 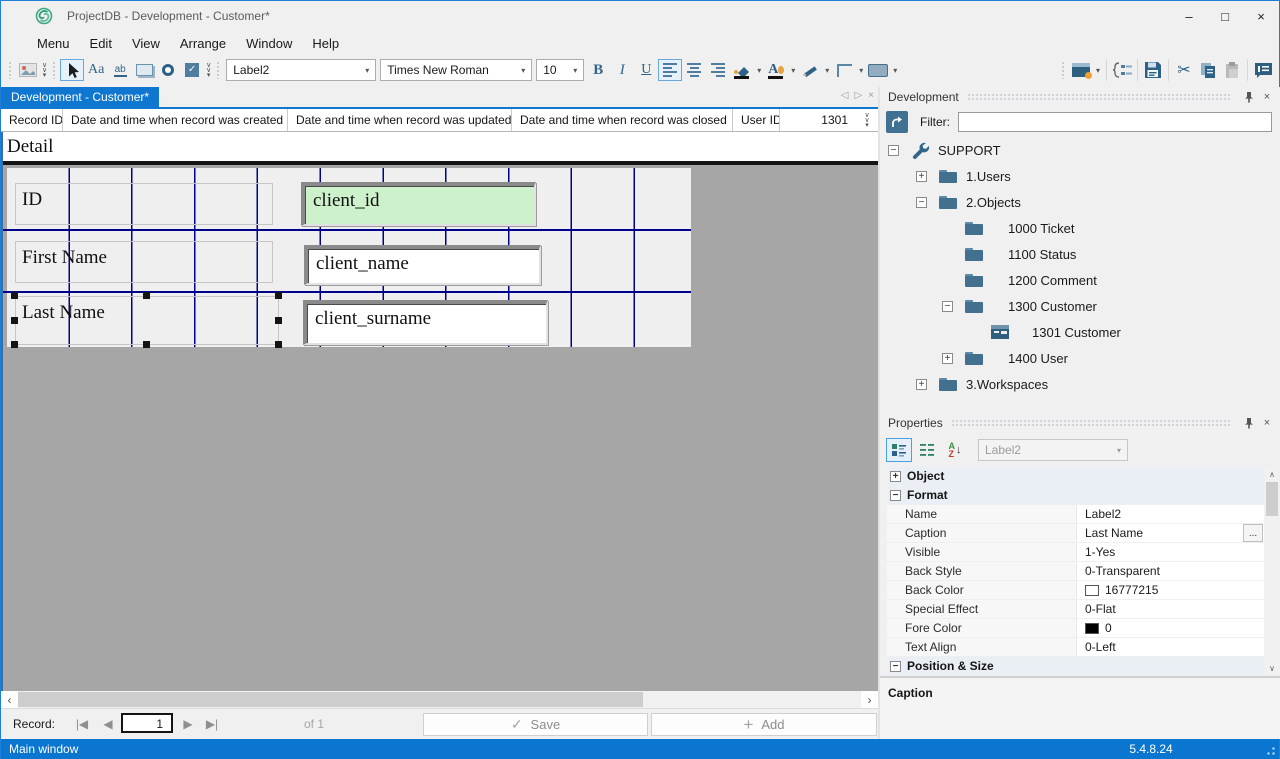 I want to click on field-updated: Date and time when record was updated, so click(x=400, y=120).